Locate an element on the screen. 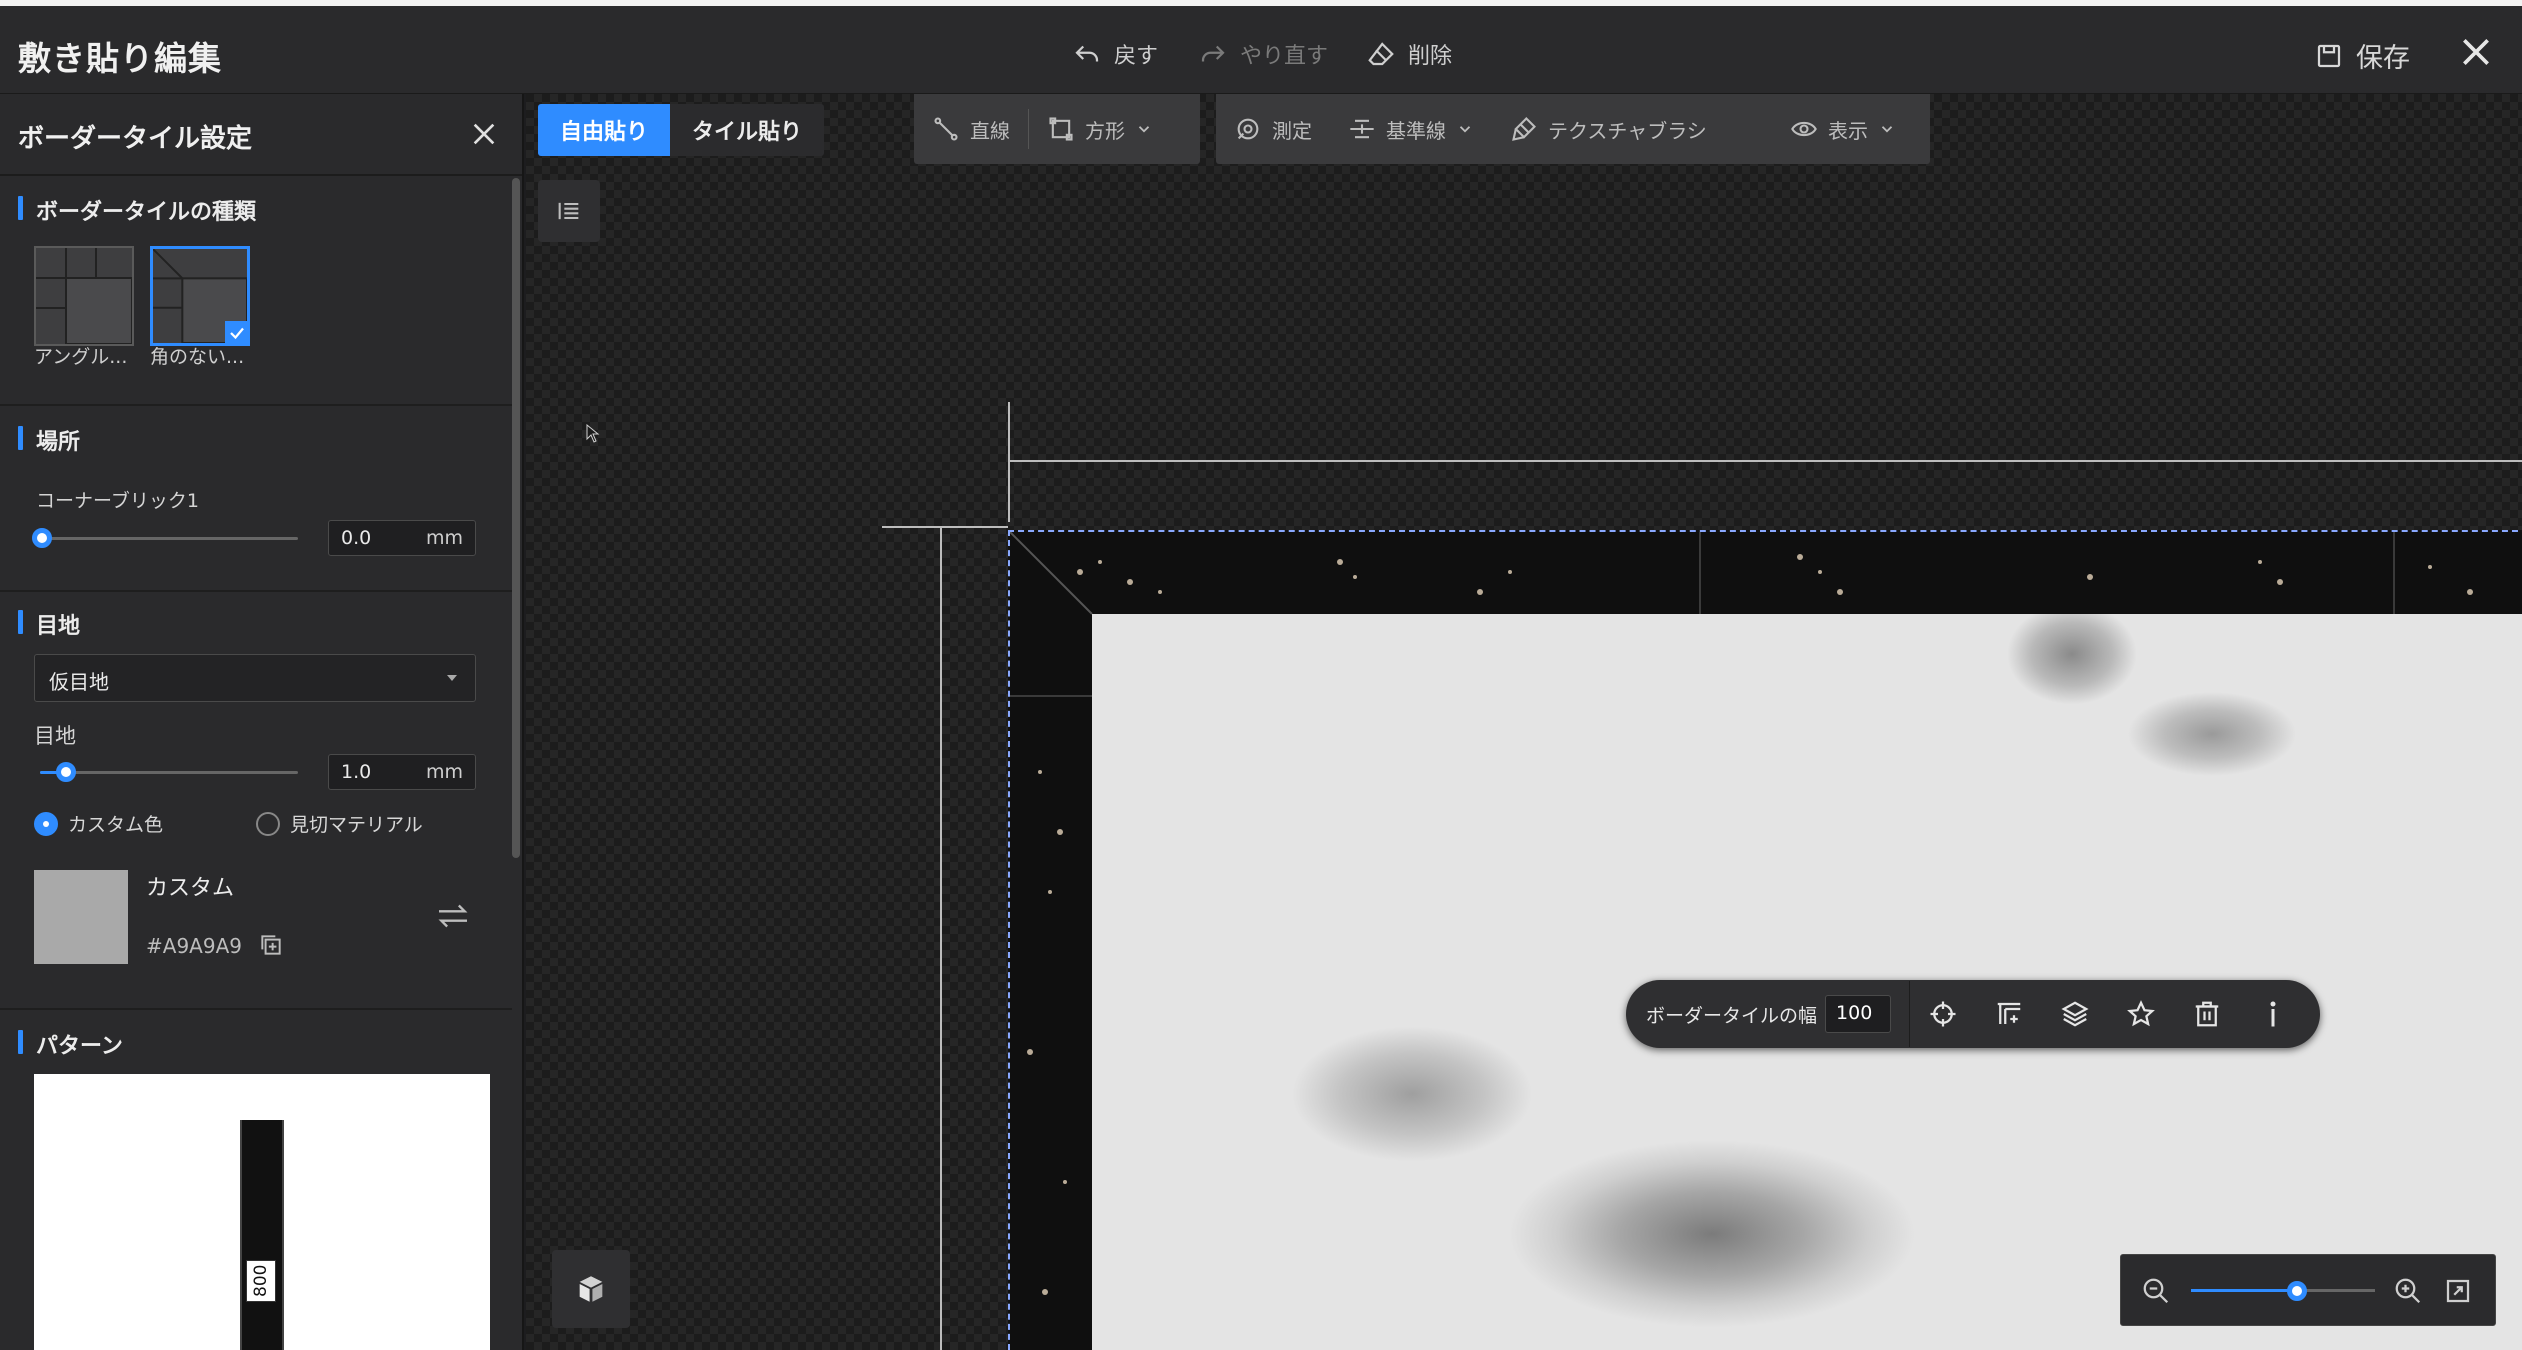 Image resolution: width=2522 pixels, height=1350 pixels. panel-header: ボーダータイル設定 is located at coordinates (261, 135).